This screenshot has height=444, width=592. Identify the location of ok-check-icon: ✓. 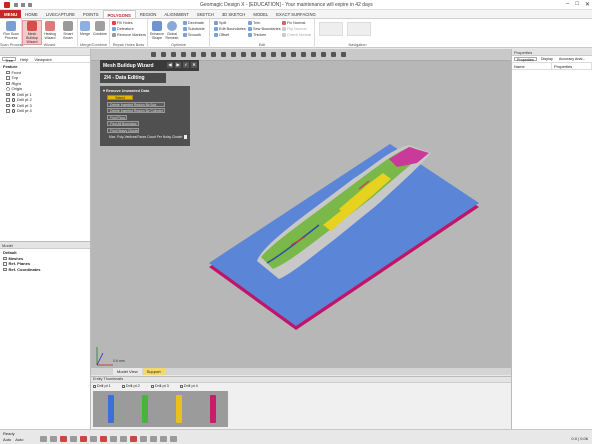
(186, 65).